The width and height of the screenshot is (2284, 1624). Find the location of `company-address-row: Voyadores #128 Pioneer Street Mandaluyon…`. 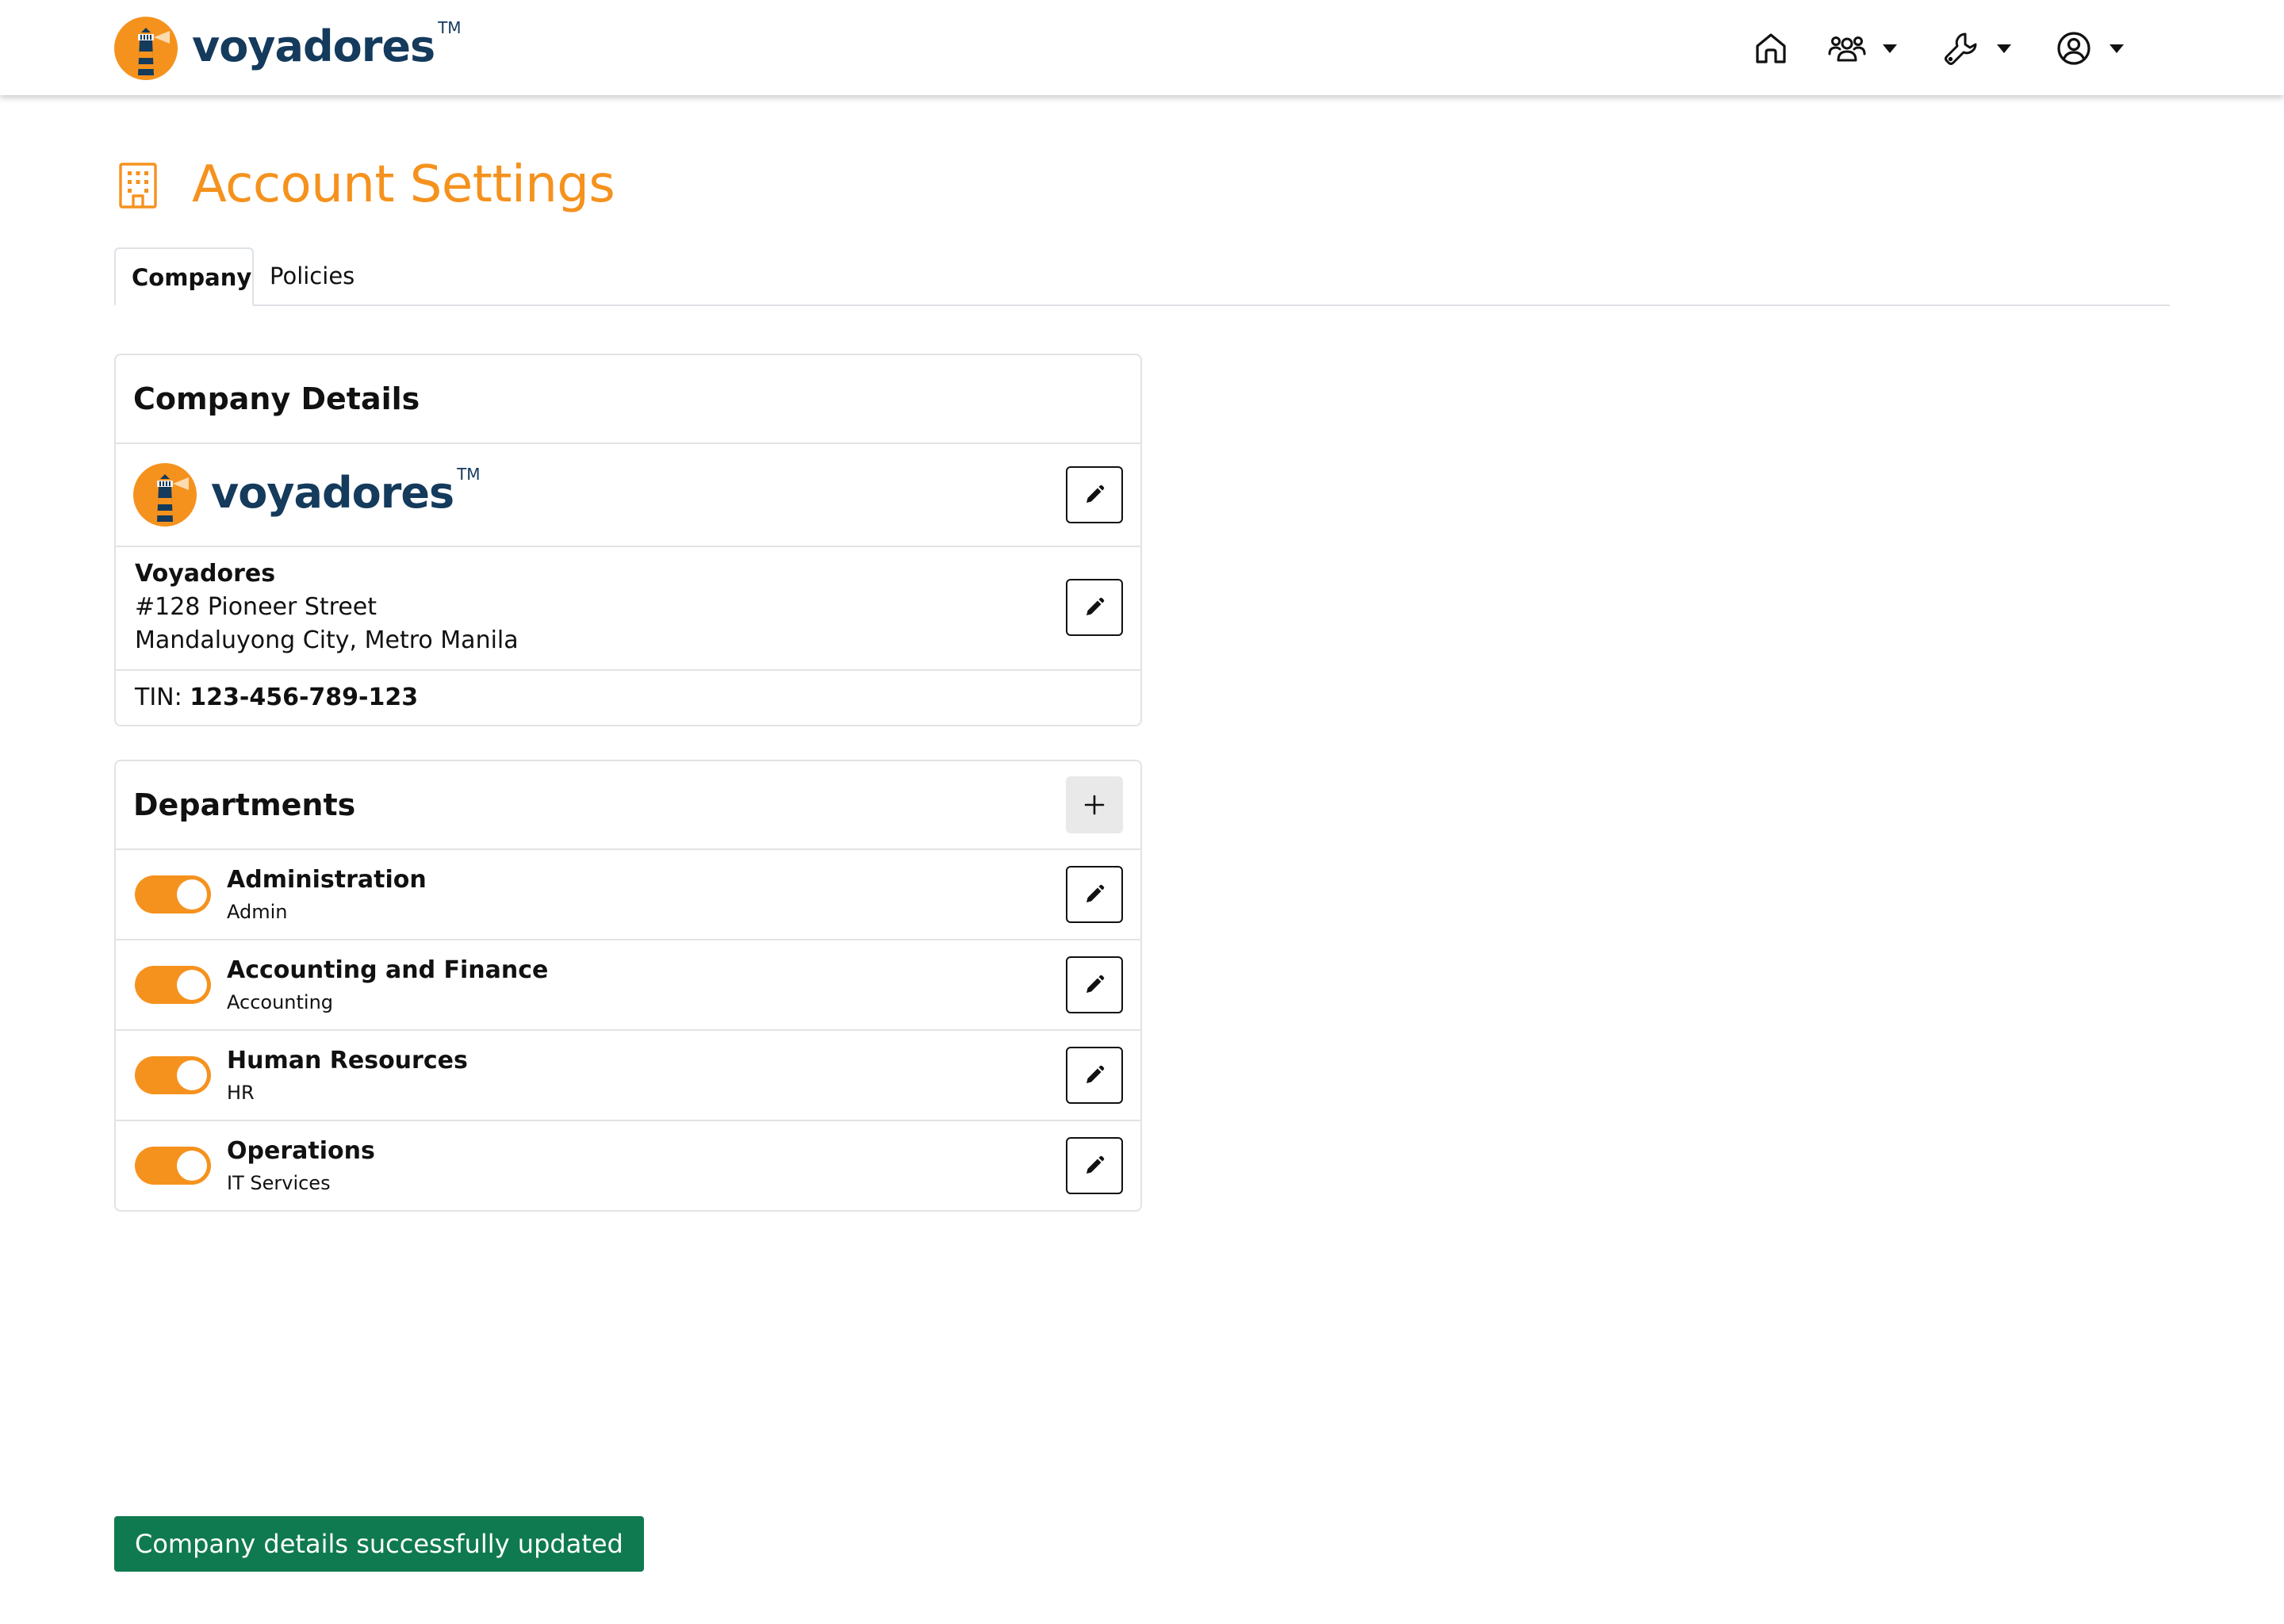

company-address-row: Voyadores #128 Pioneer Street Mandaluyon… is located at coordinates (628, 609).